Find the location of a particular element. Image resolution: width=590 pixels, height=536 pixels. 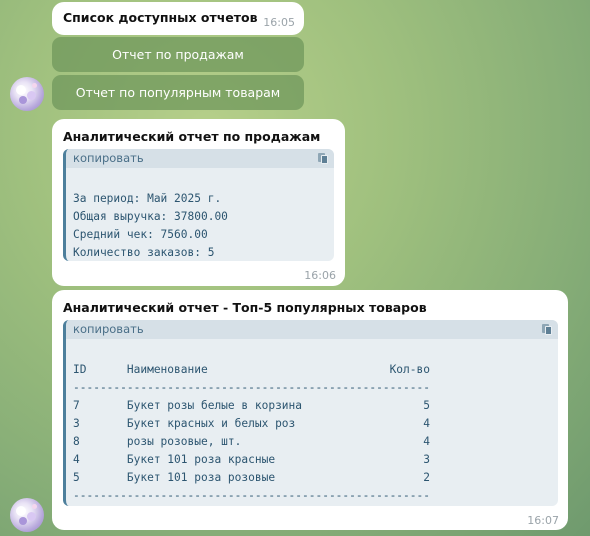

reports-list-message: Список доступных отчетов 16:05 is located at coordinates (178, 18).